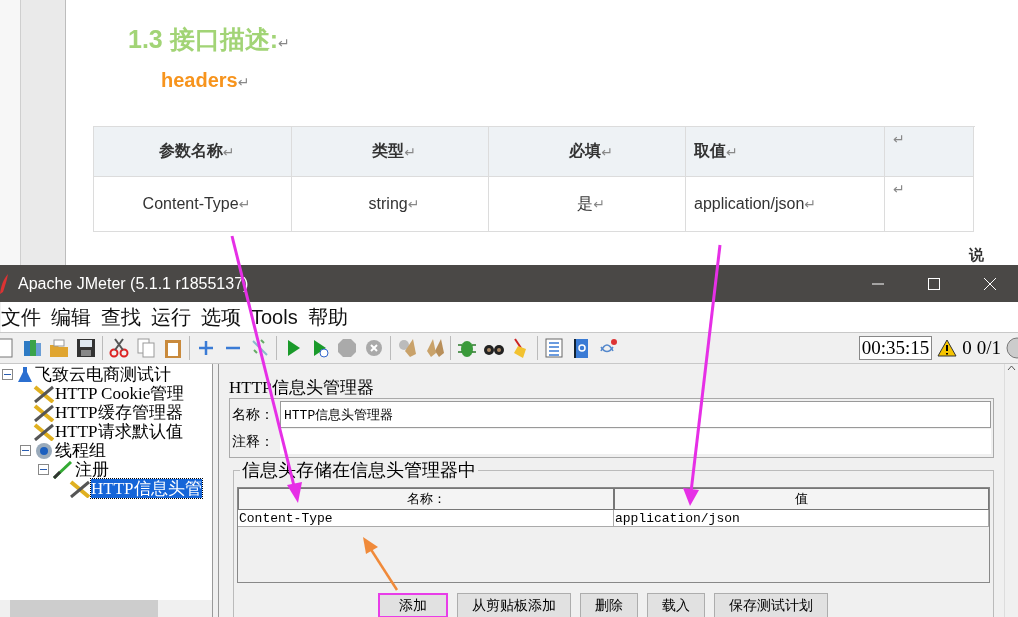  I want to click on gear-icon, so click(44, 450).